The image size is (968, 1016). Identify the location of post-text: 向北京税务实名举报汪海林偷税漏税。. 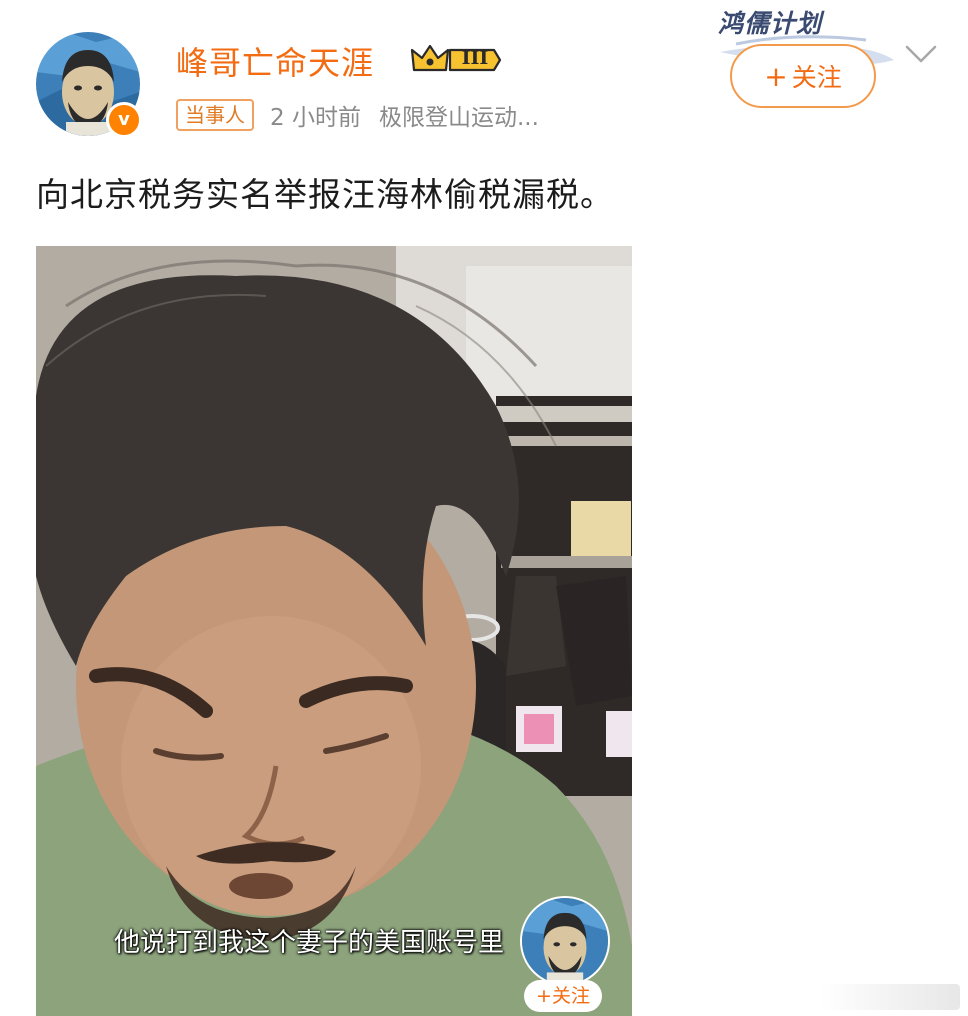
(325, 194).